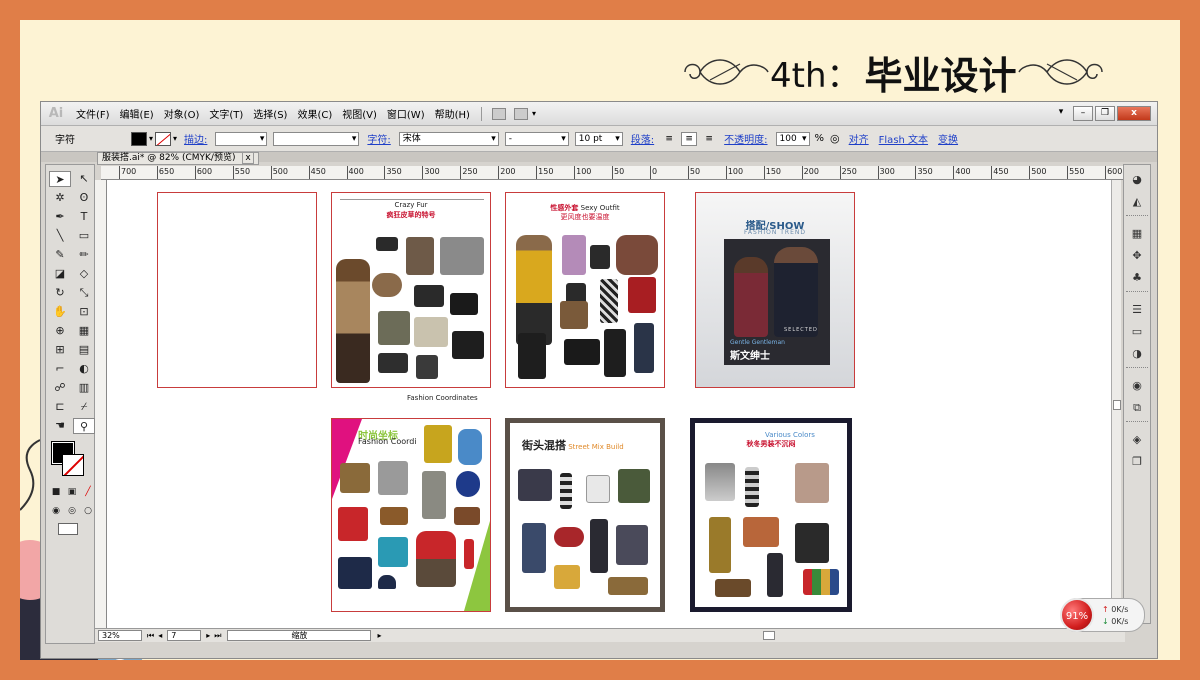 The image size is (1200, 680). What do you see at coordinates (163, 138) in the screenshot?
I see `stroke-swatch` at bounding box center [163, 138].